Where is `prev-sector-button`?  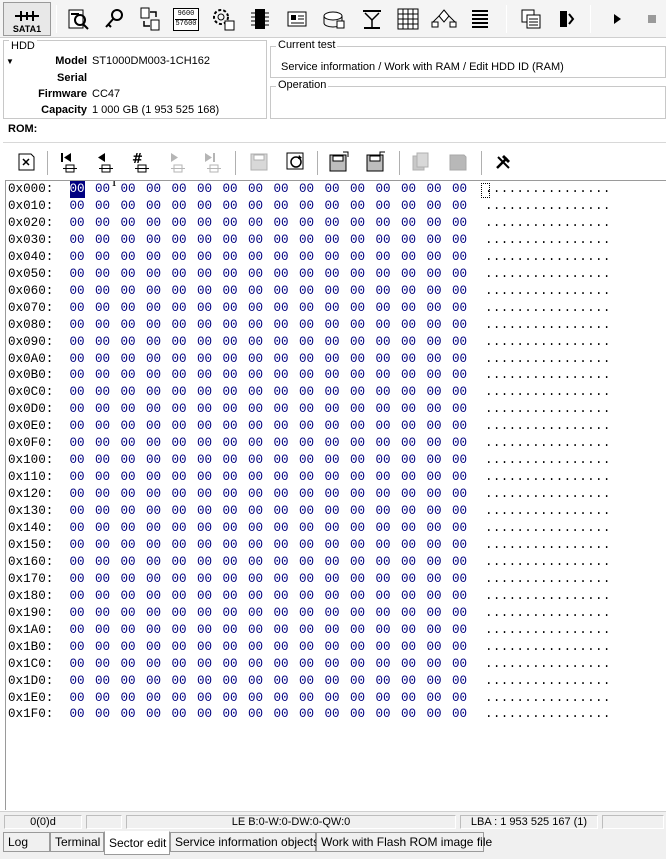
prev-sector-button is located at coordinates (104, 162).